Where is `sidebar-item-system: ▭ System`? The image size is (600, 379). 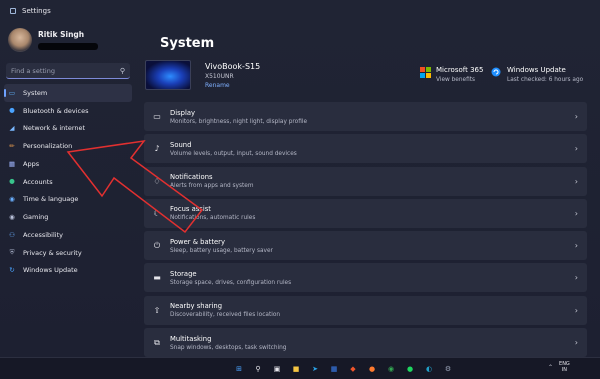
sidebar-item-system: ▭ System is located at coordinates (68, 93).